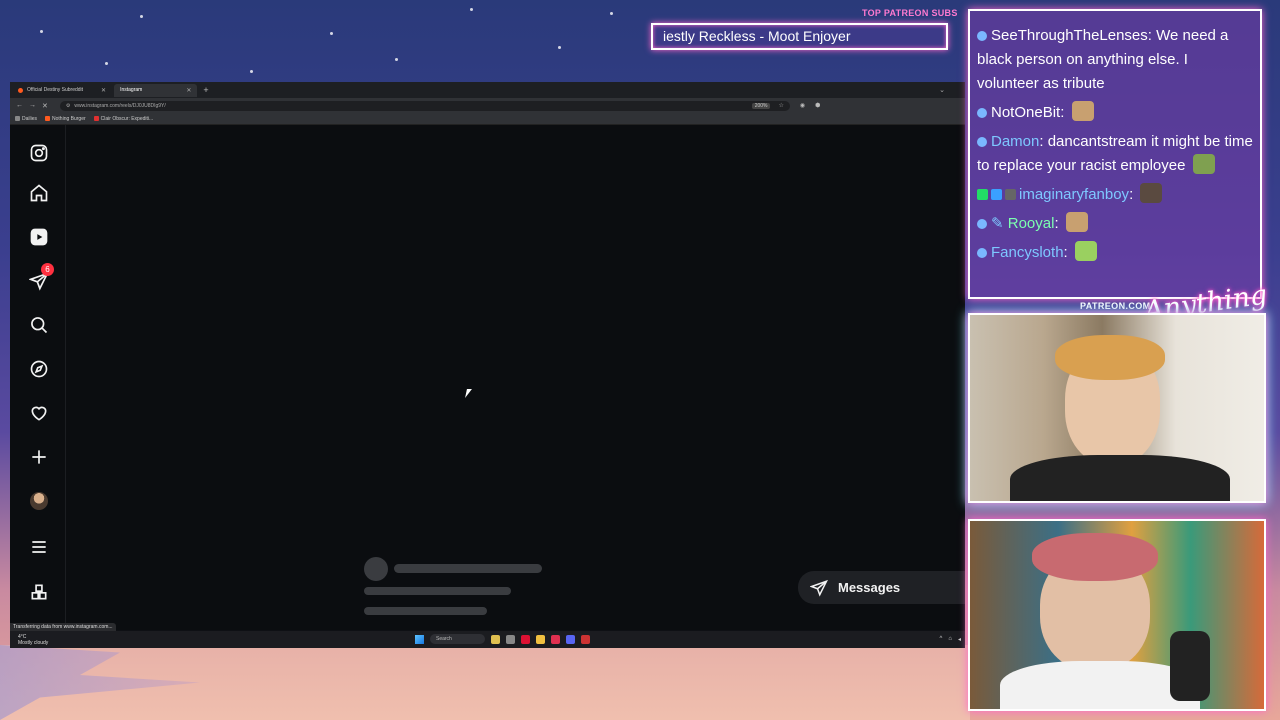  What do you see at coordinates (982, 194) in the screenshot?
I see `sub-badge-icon` at bounding box center [982, 194].